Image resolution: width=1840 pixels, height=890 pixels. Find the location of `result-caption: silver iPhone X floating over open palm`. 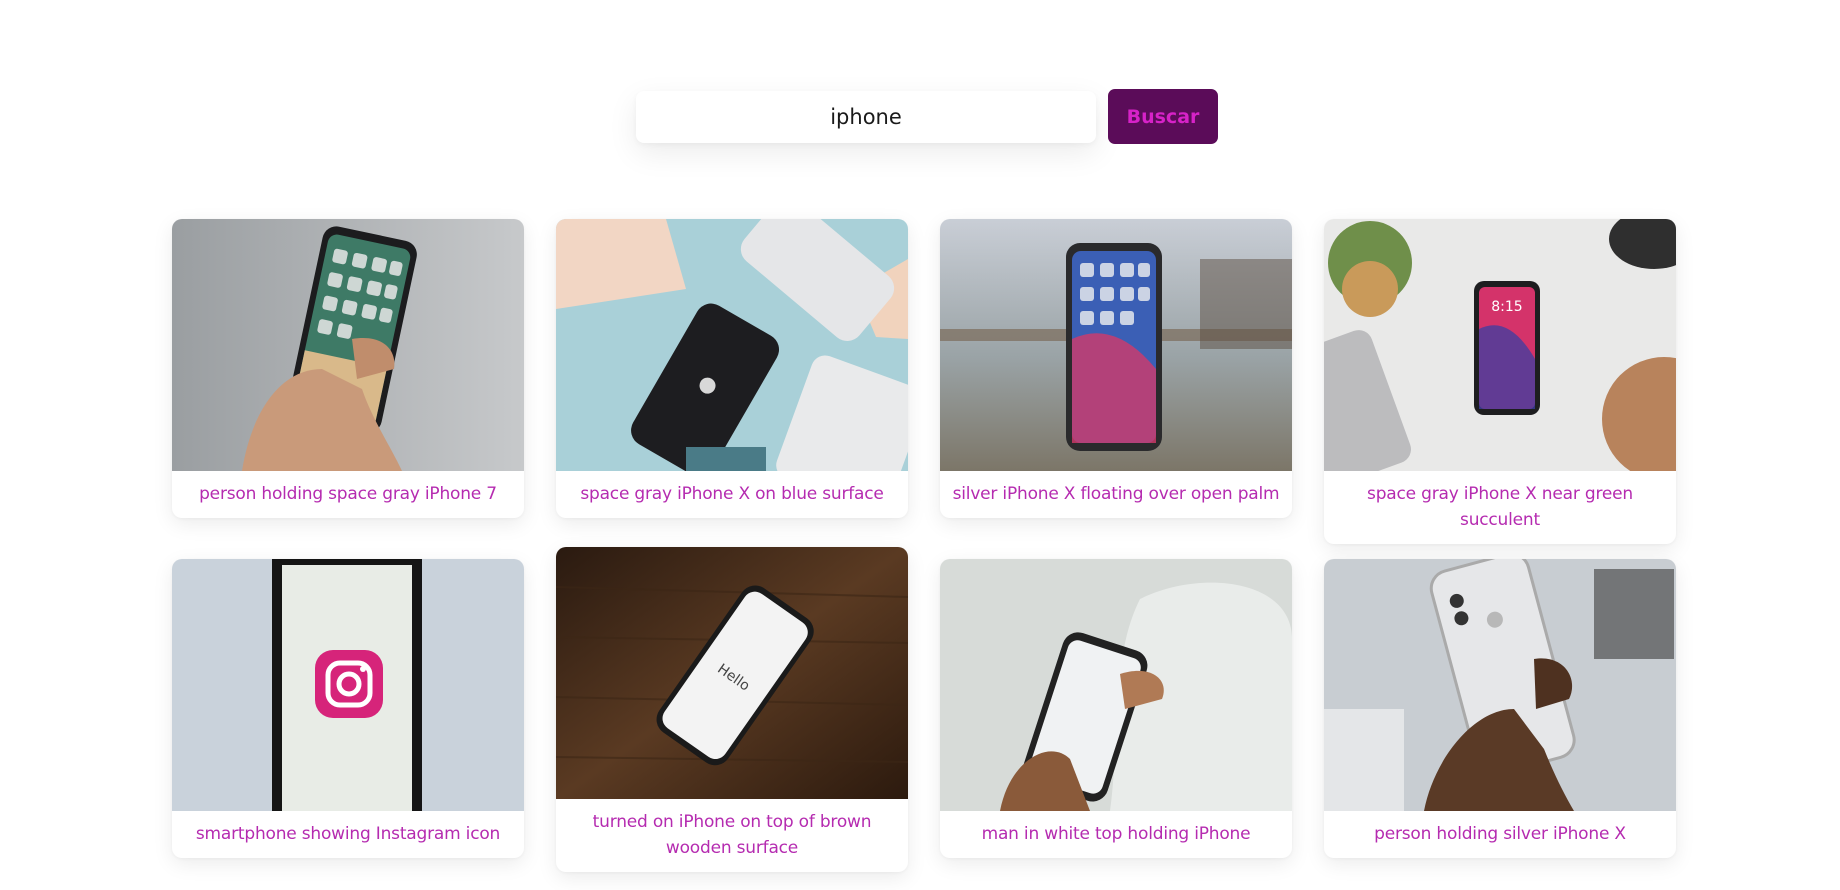

result-caption: silver iPhone X floating over open palm is located at coordinates (1116, 494).